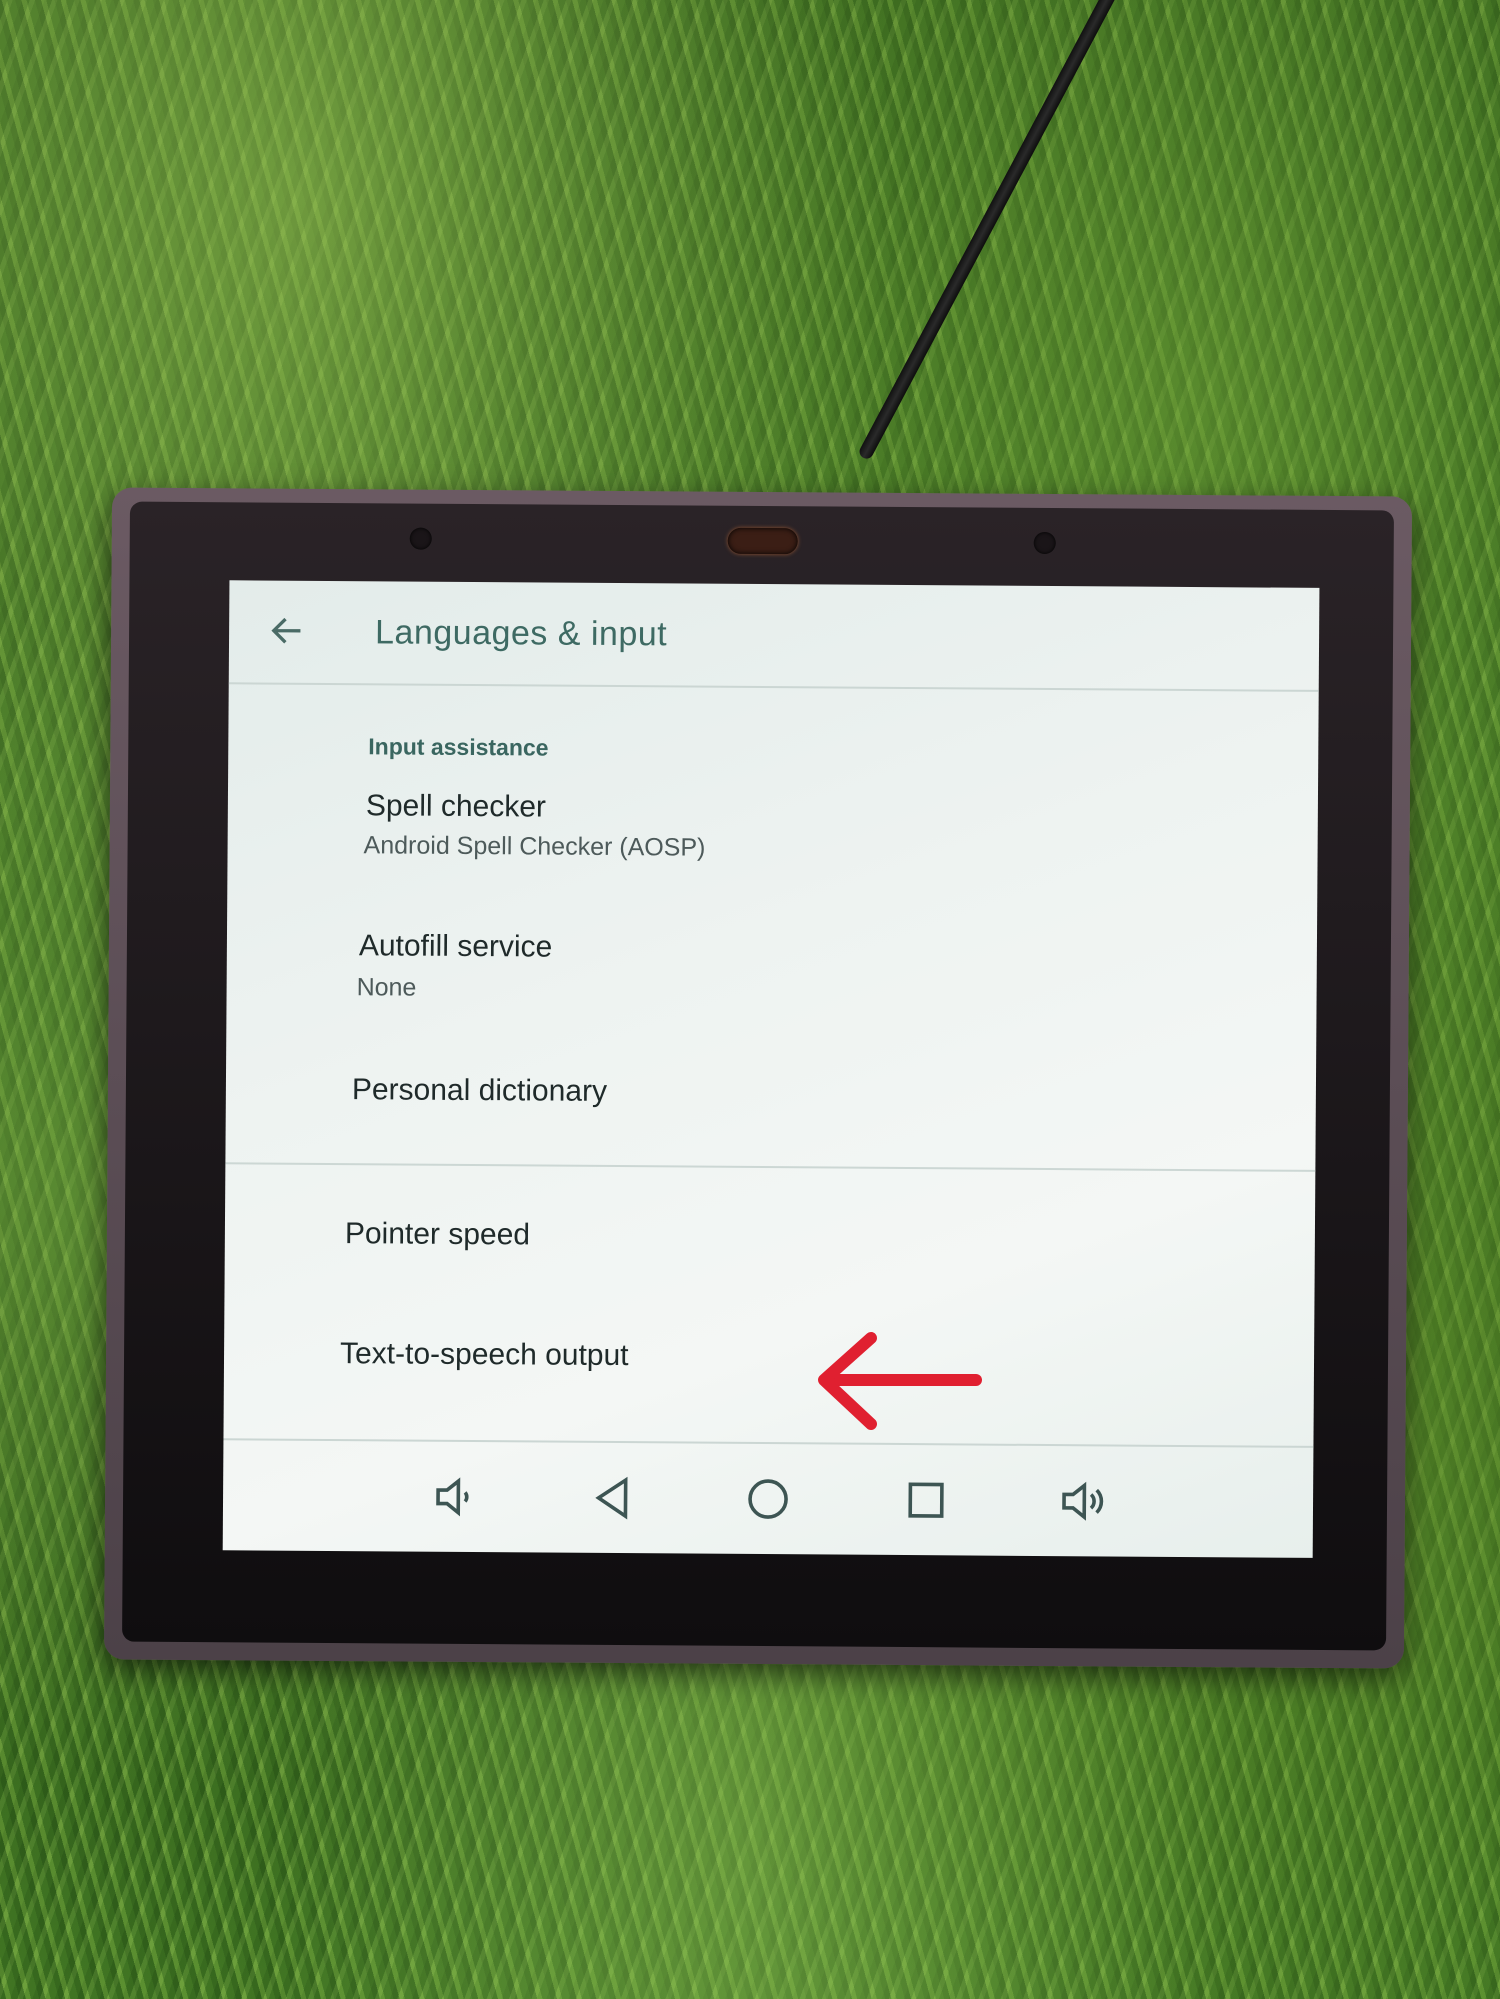 Image resolution: width=1500 pixels, height=1999 pixels. Describe the element at coordinates (386, 987) in the screenshot. I see `item-subtitle: None` at that location.